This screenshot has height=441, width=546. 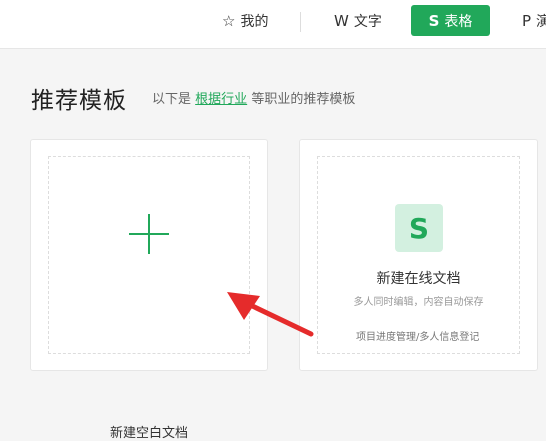 What do you see at coordinates (270, 314) in the screenshot?
I see `red-arrow-annotation` at bounding box center [270, 314].